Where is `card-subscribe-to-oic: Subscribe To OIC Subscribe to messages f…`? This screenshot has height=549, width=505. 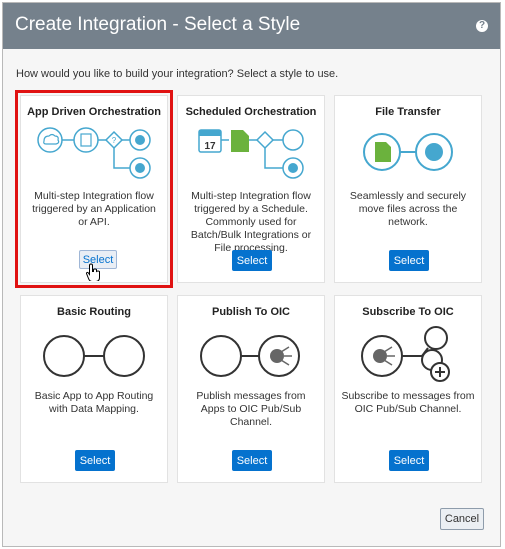 card-subscribe-to-oic: Subscribe To OIC Subscribe to messages f… is located at coordinates (408, 389).